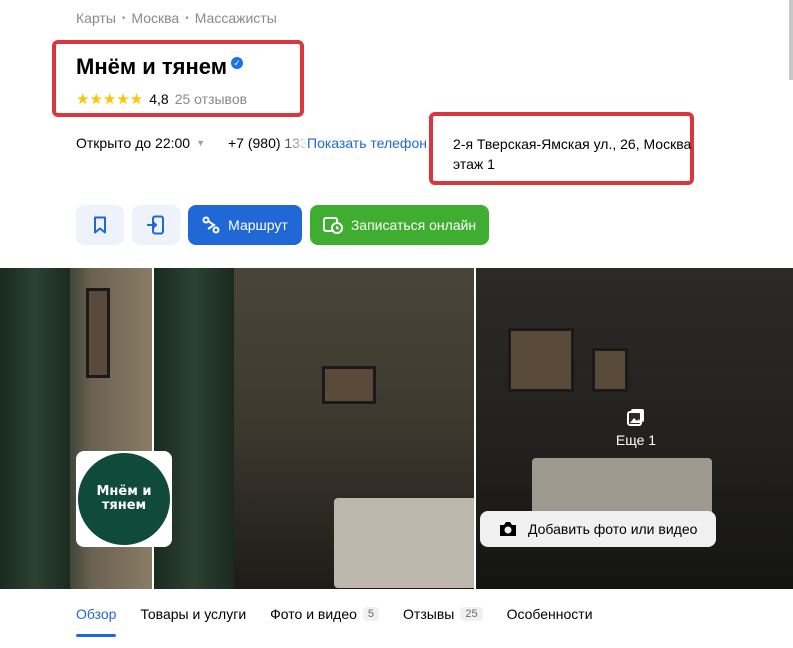 The image size is (793, 648). Describe the element at coordinates (413, 225) in the screenshot. I see `book-online-label: Записаться онлайн` at that location.